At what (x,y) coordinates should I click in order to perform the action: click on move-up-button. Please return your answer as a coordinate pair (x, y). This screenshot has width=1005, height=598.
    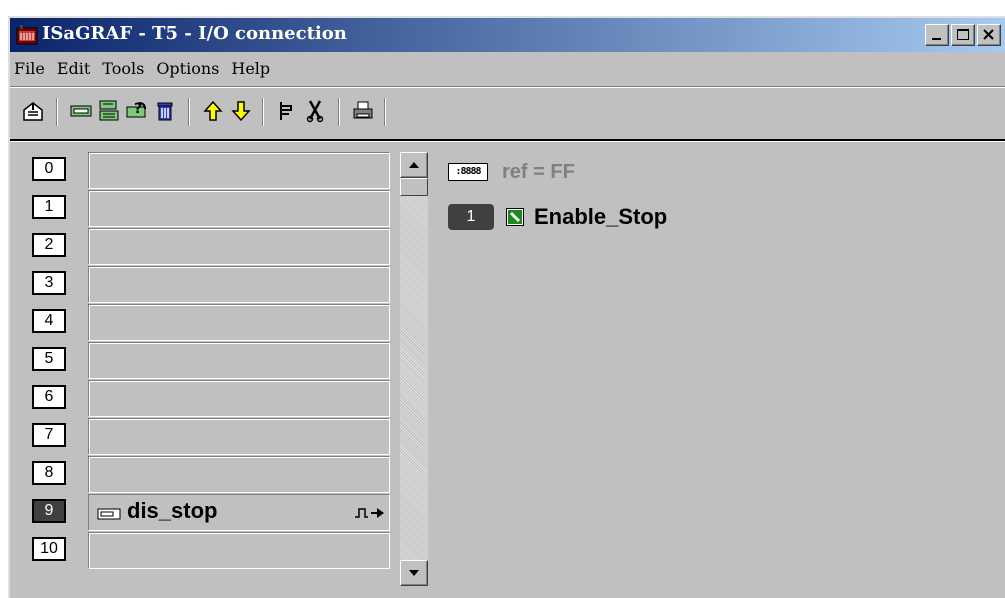
    Looking at the image, I should click on (213, 111).